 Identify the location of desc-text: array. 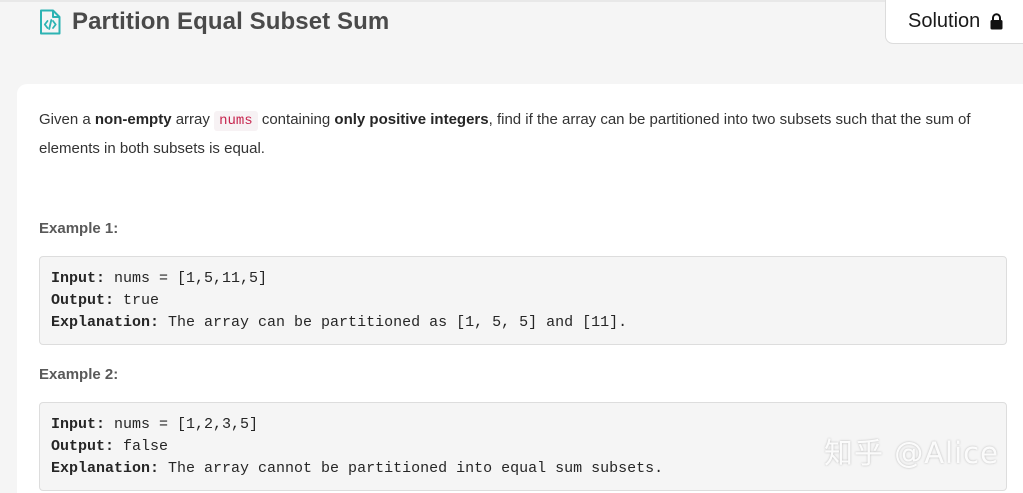
(193, 119).